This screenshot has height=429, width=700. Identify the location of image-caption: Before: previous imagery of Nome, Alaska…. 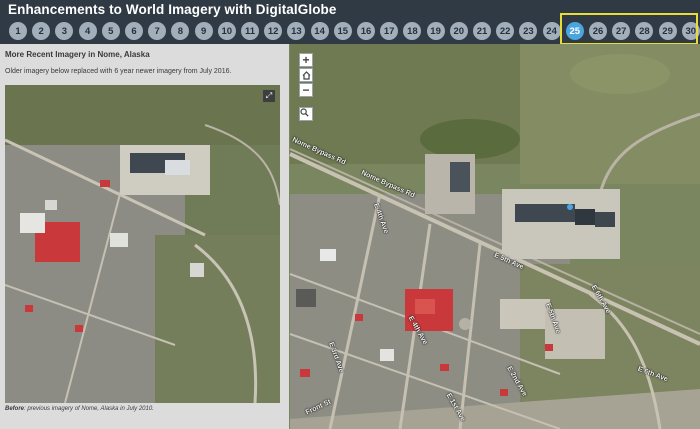
(79, 409).